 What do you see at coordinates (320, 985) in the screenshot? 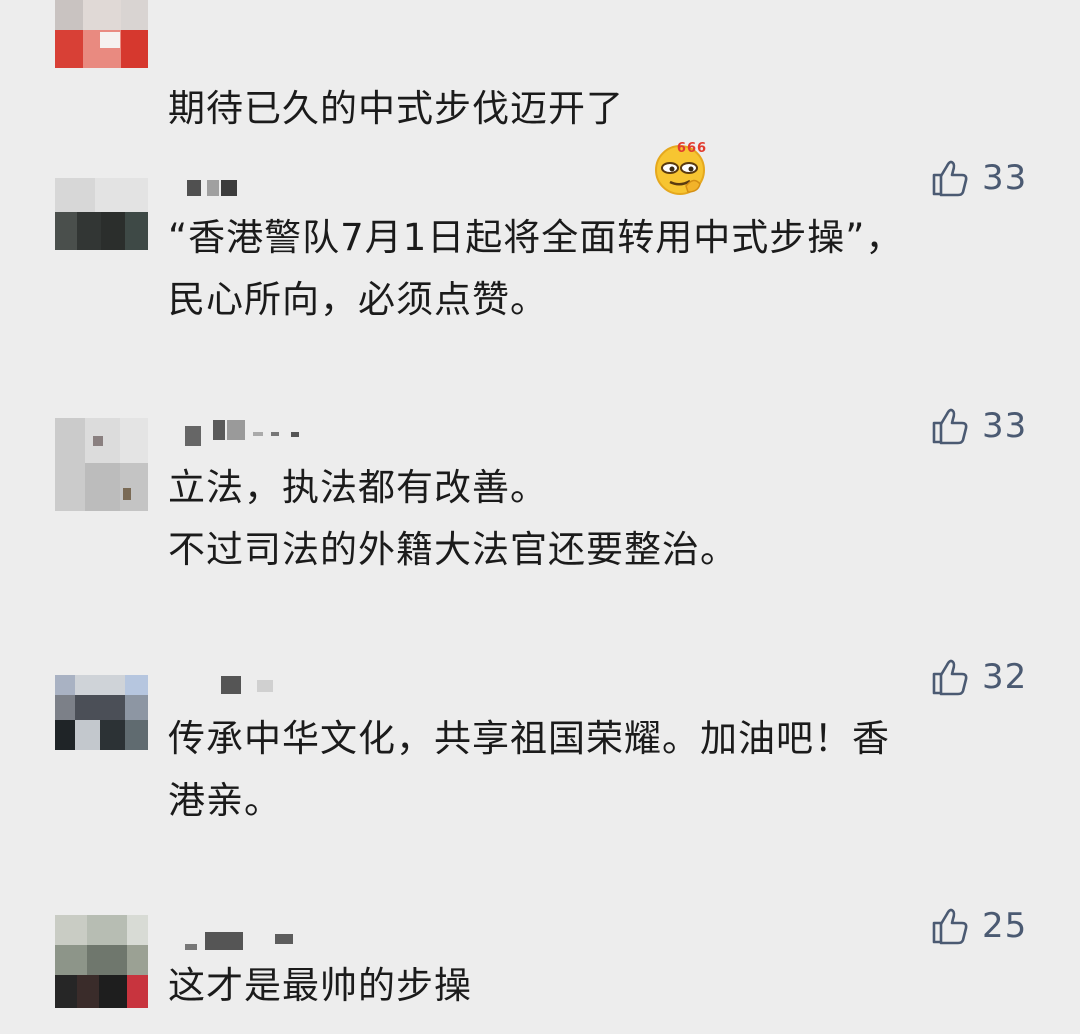
I see `comment-text: 这才是最帅的步操` at bounding box center [320, 985].